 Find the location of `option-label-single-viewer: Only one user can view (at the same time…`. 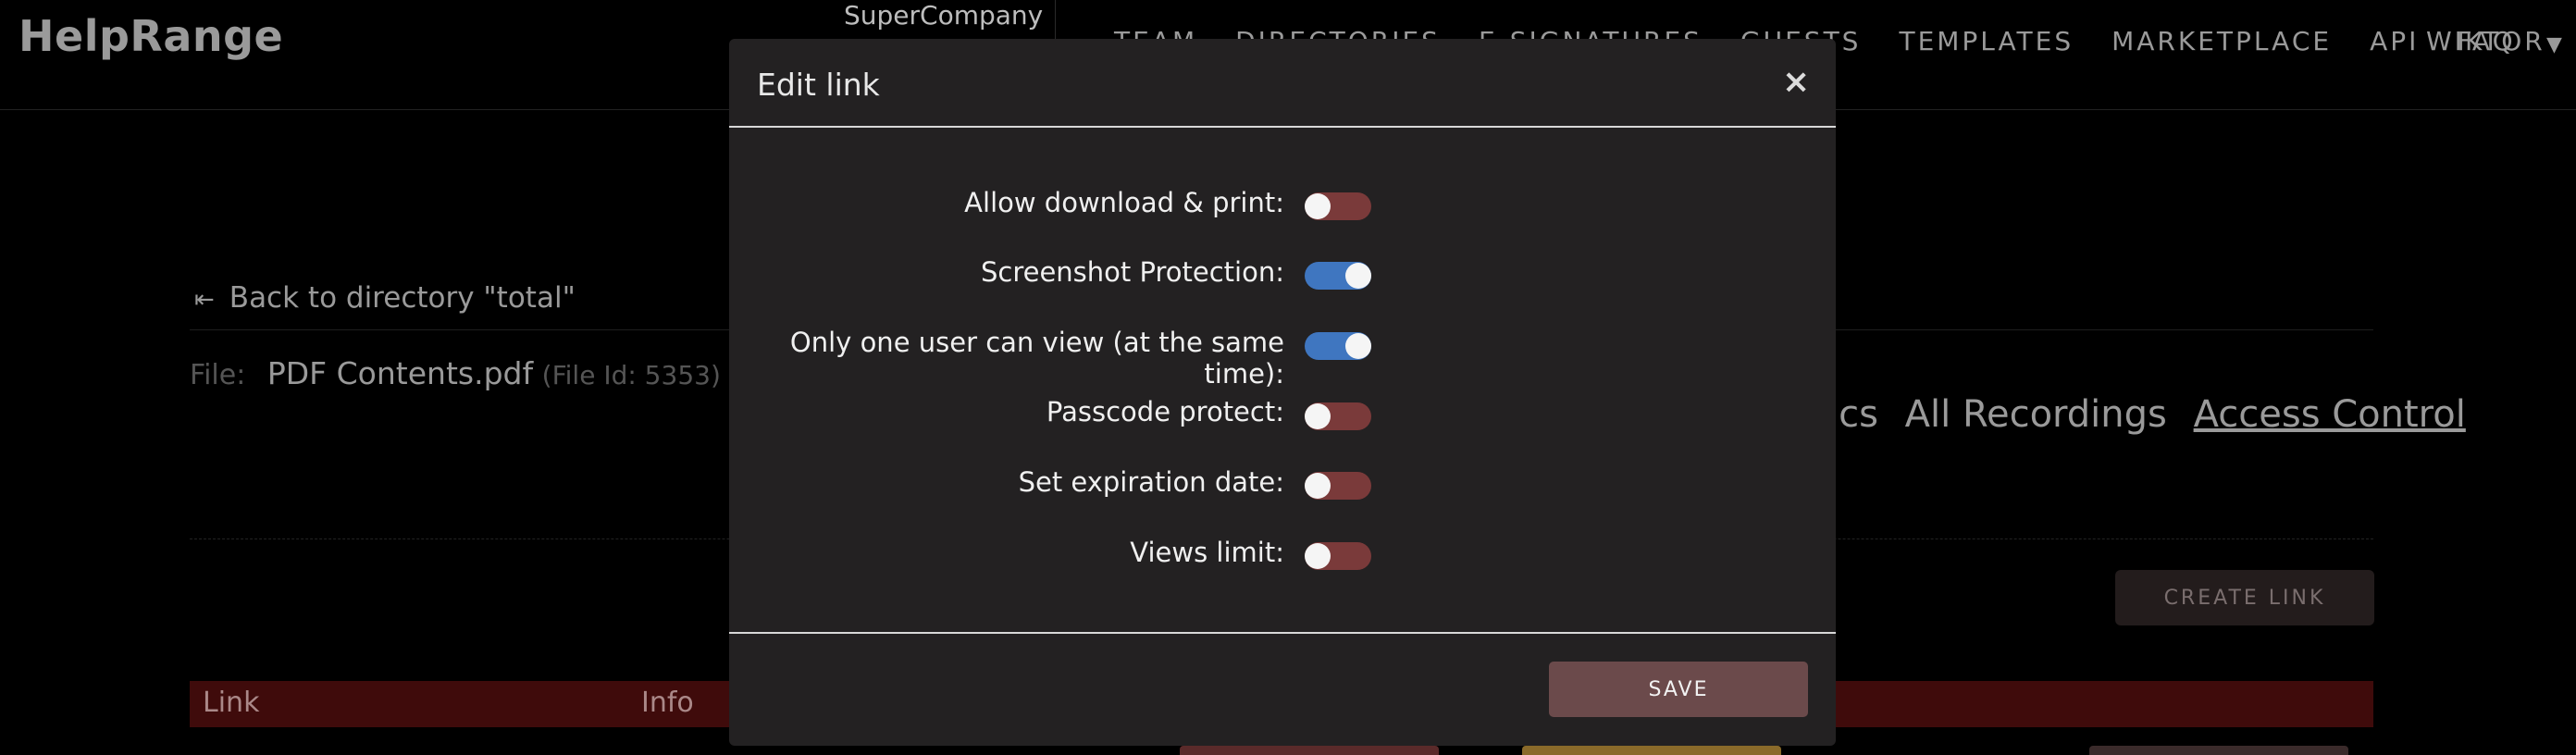

option-label-single-viewer: Only one user can view (at the same time… is located at coordinates (1037, 358).